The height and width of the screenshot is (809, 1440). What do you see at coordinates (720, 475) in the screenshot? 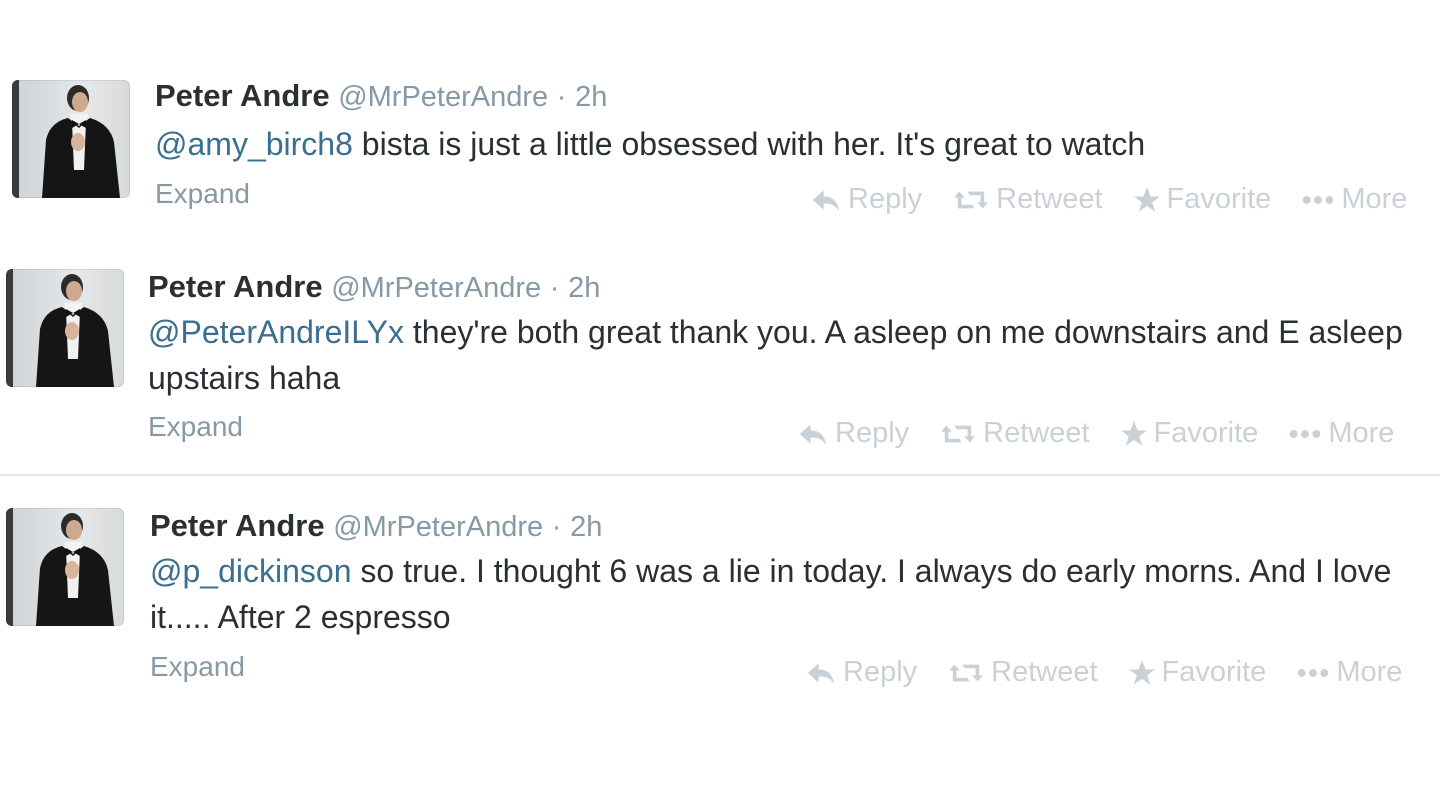
I see `divider` at bounding box center [720, 475].